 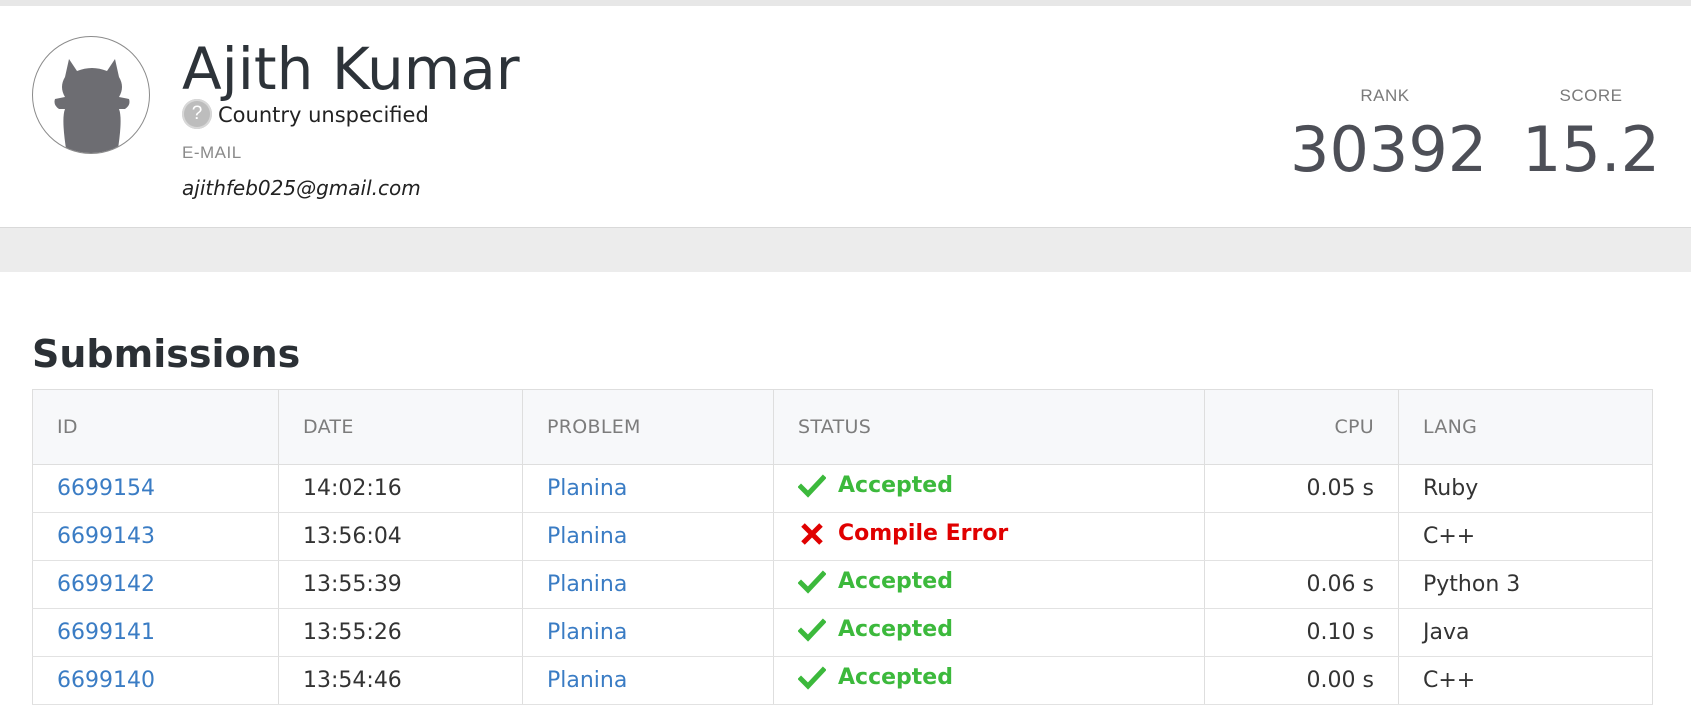 What do you see at coordinates (1525, 584) in the screenshot?
I see `language: Python 3` at bounding box center [1525, 584].